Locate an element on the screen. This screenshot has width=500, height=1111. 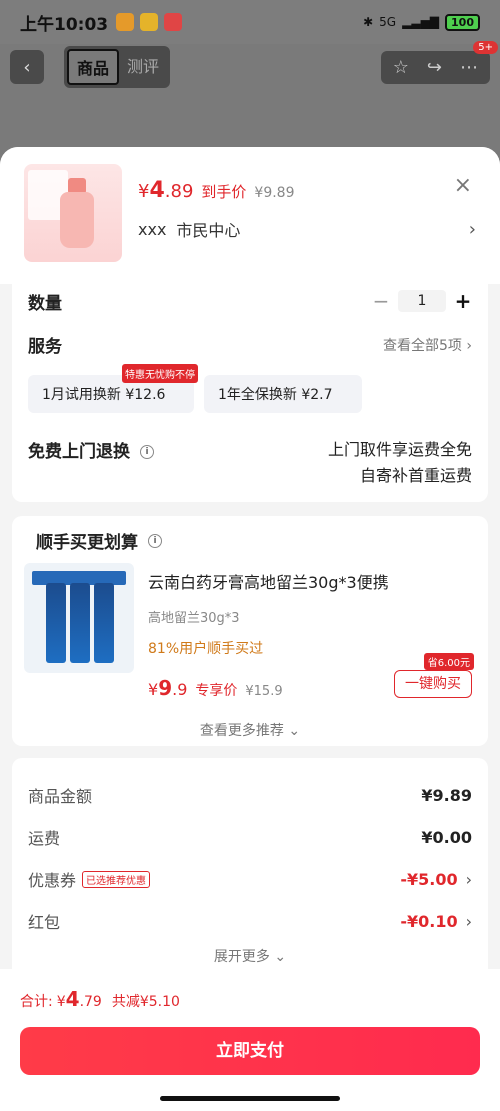
tab-review: 测评 is located at coordinates (143, 67).